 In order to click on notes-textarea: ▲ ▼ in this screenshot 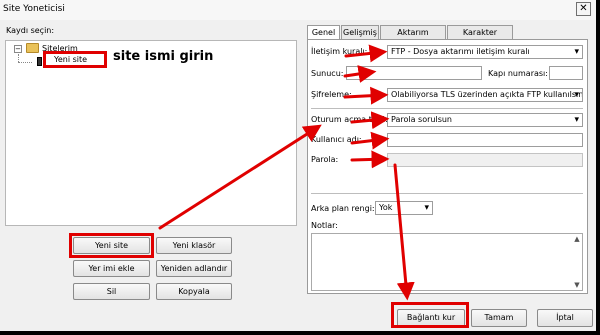, I will do `click(447, 262)`.